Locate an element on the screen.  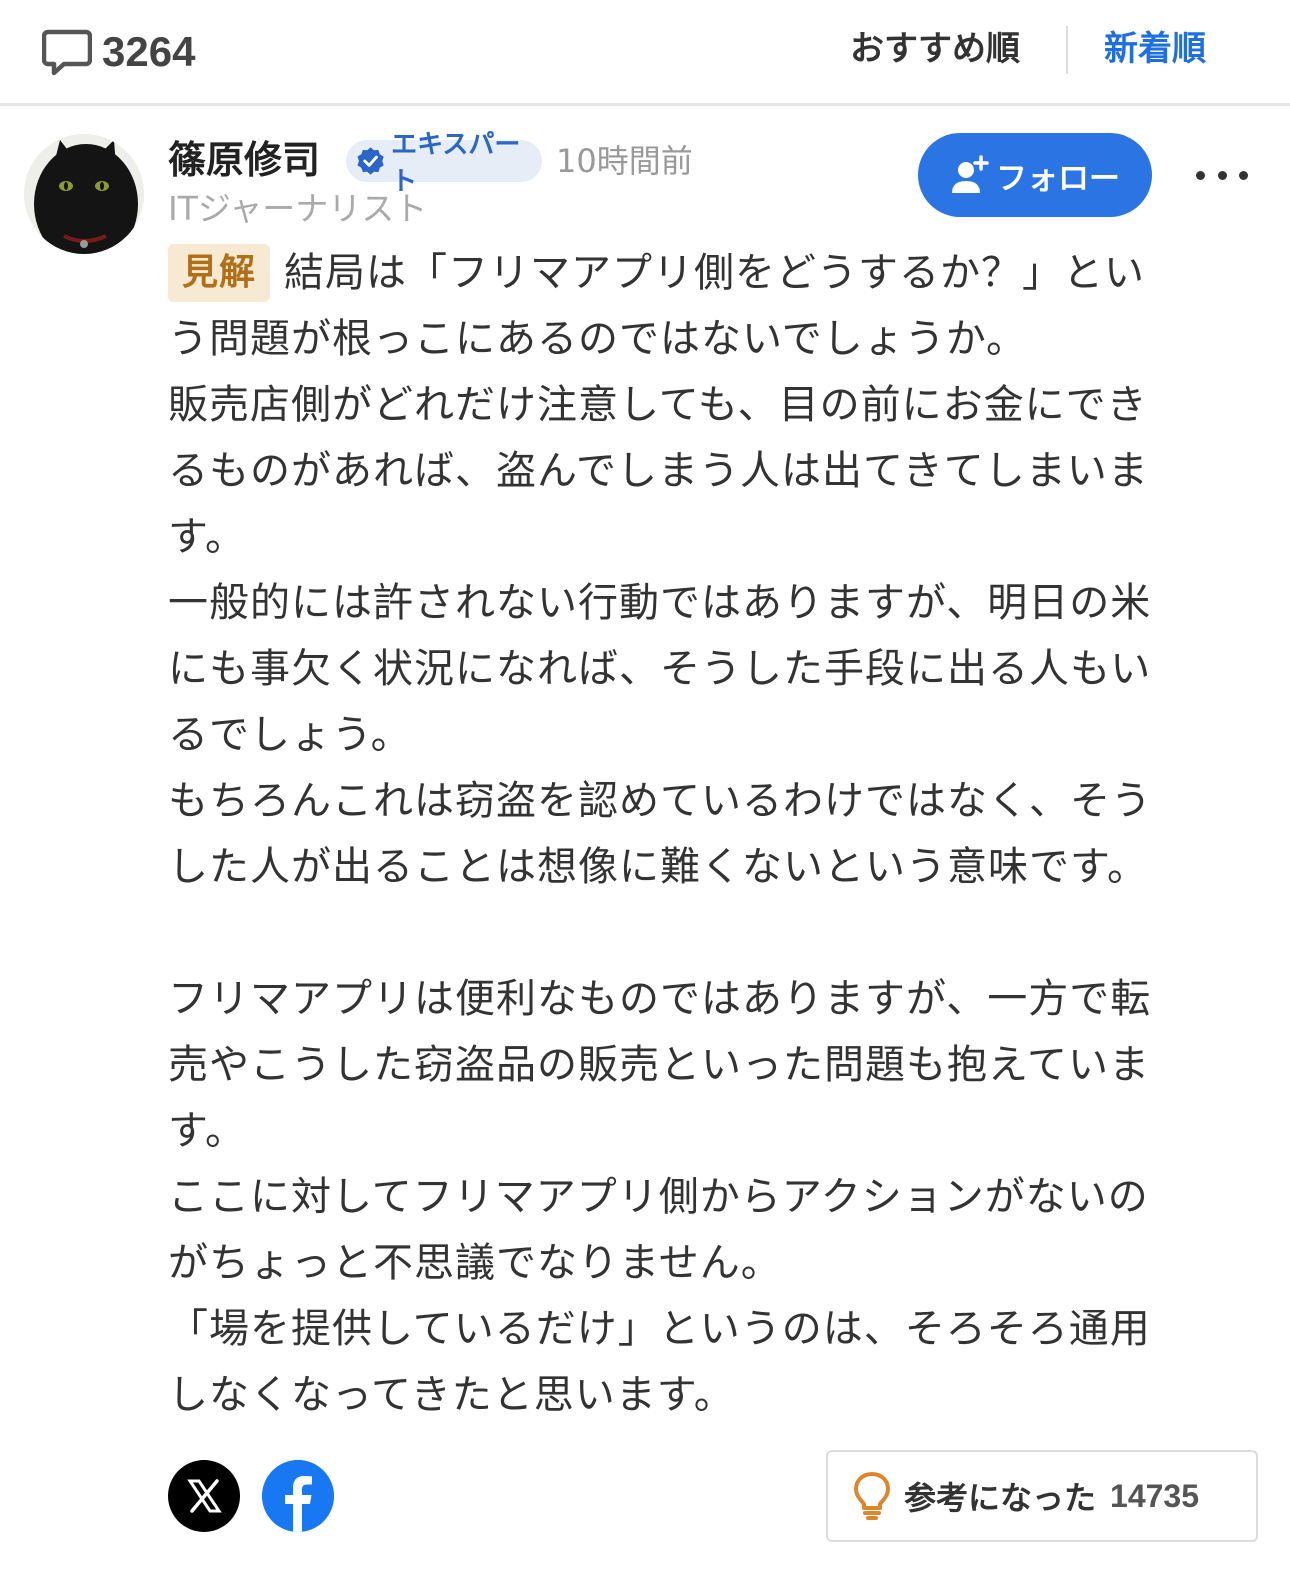
helpful-button: 参考になった 14735 is located at coordinates (1042, 1496).